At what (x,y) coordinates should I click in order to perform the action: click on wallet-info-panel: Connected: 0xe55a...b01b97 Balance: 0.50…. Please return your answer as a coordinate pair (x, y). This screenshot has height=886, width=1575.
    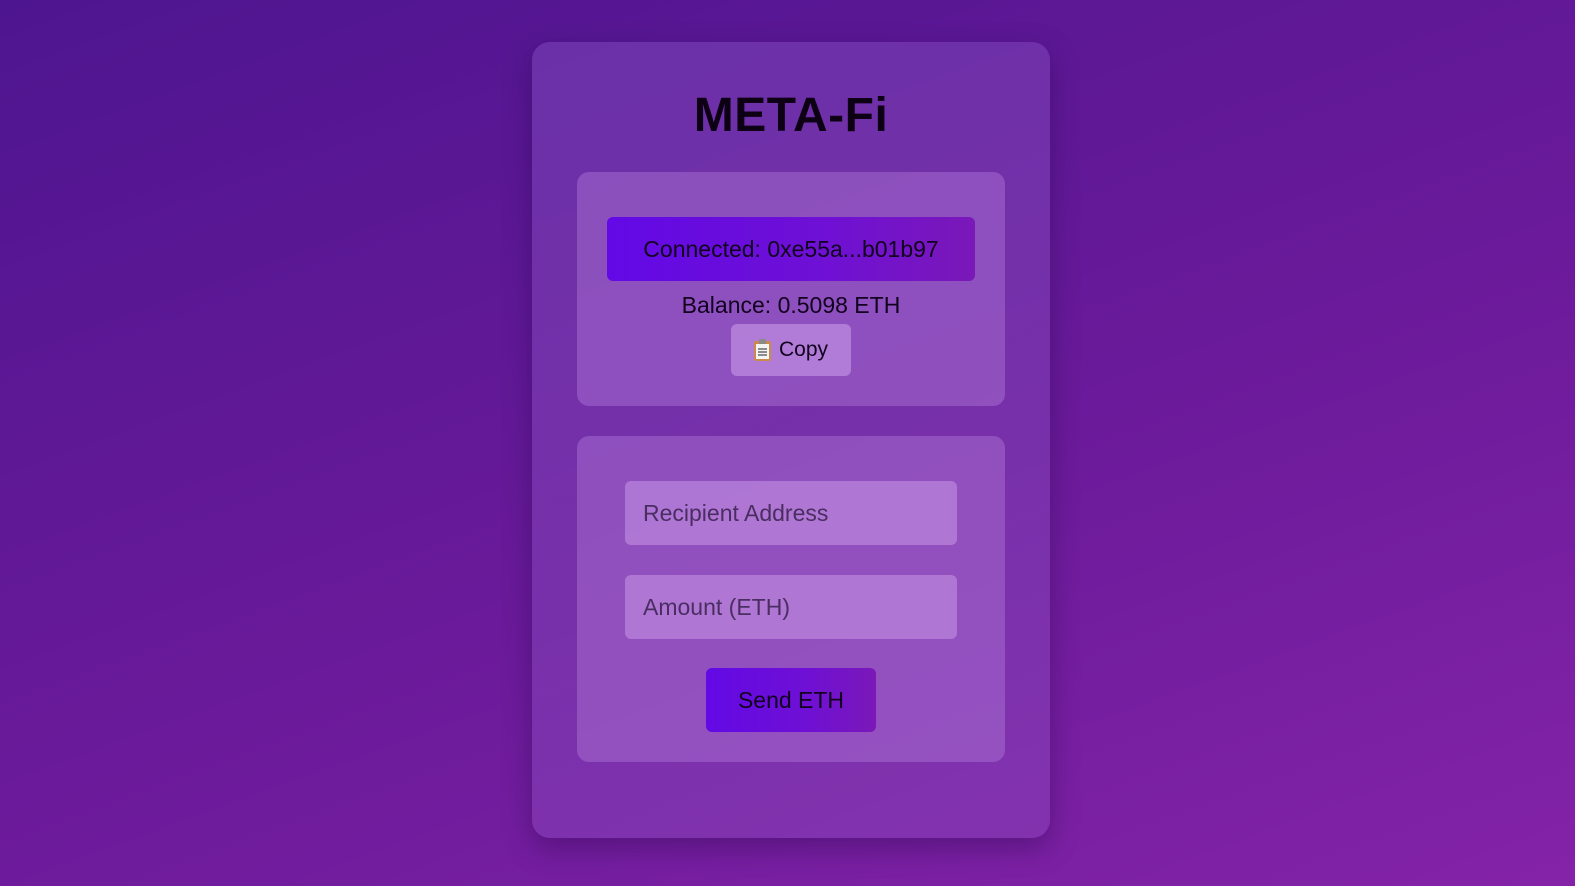
    Looking at the image, I should click on (791, 289).